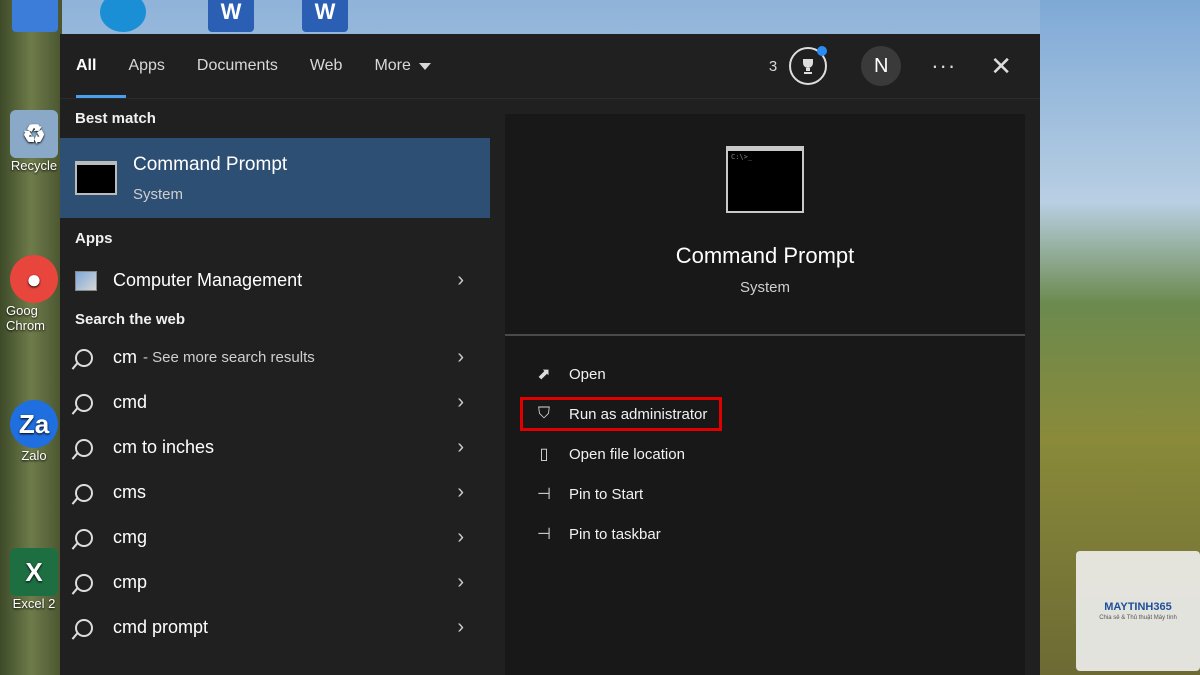 The height and width of the screenshot is (675, 1200). I want to click on console-prompt-text: C:\>_, so click(742, 157).